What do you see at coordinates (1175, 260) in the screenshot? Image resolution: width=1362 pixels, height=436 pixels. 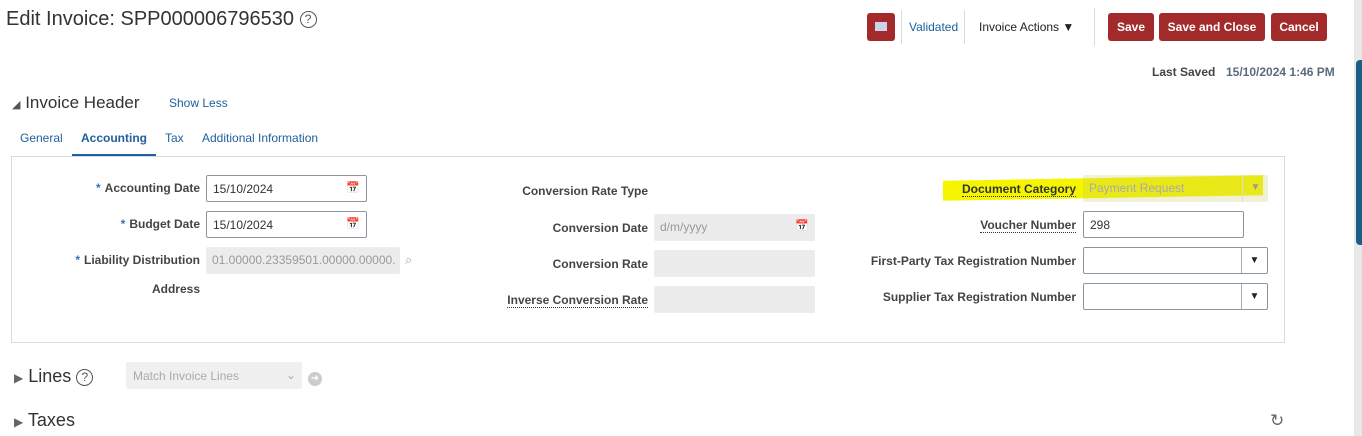 I see `first-party-tax-select: ▼` at bounding box center [1175, 260].